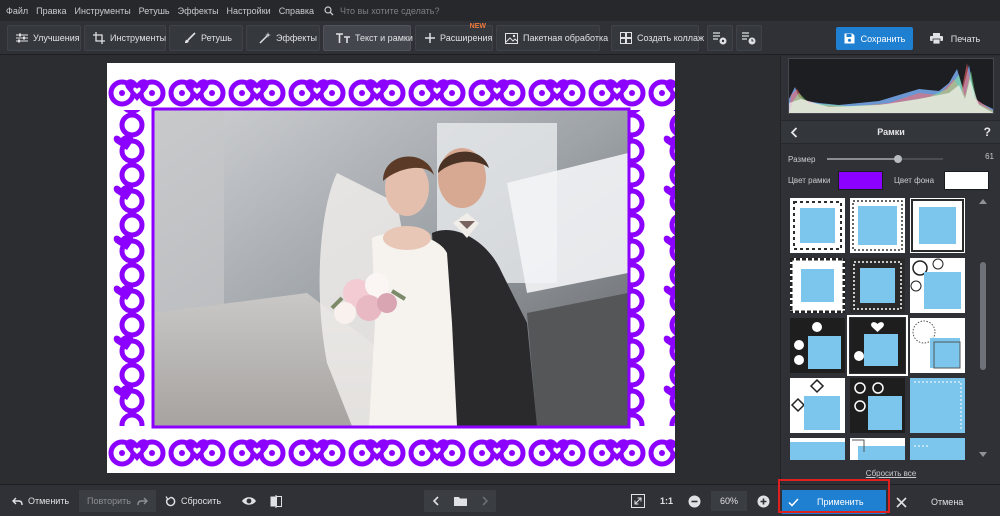 The width and height of the screenshot is (1000, 516). Describe the element at coordinates (170, 500) in the screenshot. I see `reset-icon` at that location.